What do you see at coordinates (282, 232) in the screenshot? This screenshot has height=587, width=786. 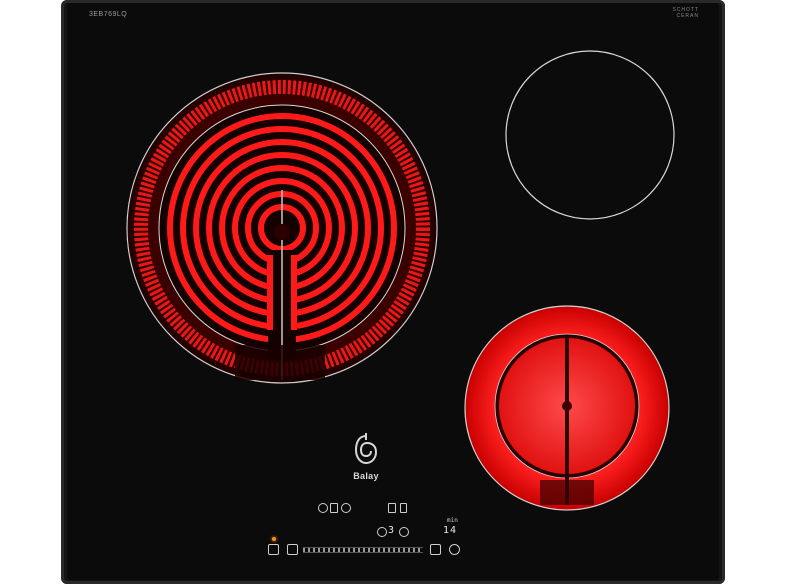 I see `large-zone-center-badge` at bounding box center [282, 232].